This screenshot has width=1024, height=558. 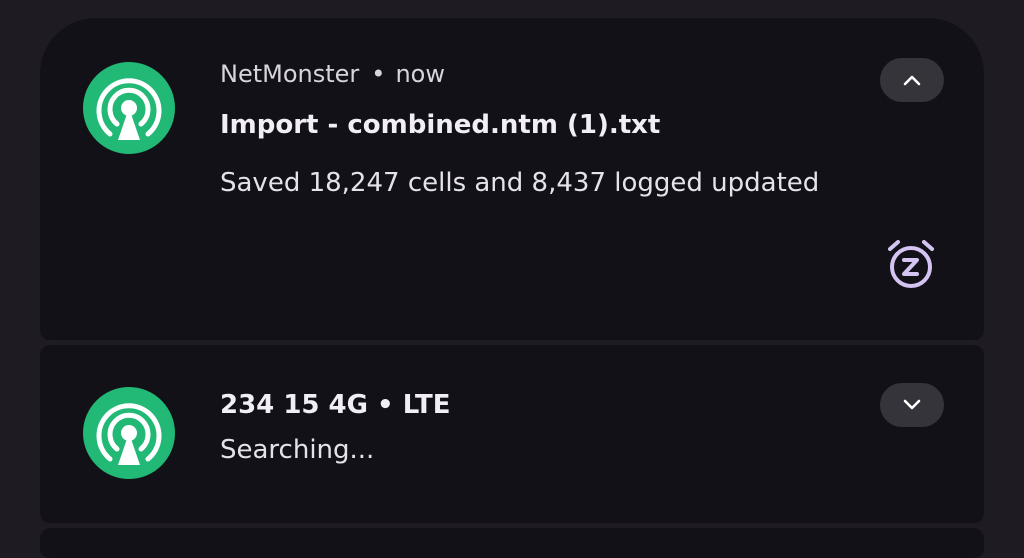 I want to click on chevron-up-icon, so click(x=912, y=80).